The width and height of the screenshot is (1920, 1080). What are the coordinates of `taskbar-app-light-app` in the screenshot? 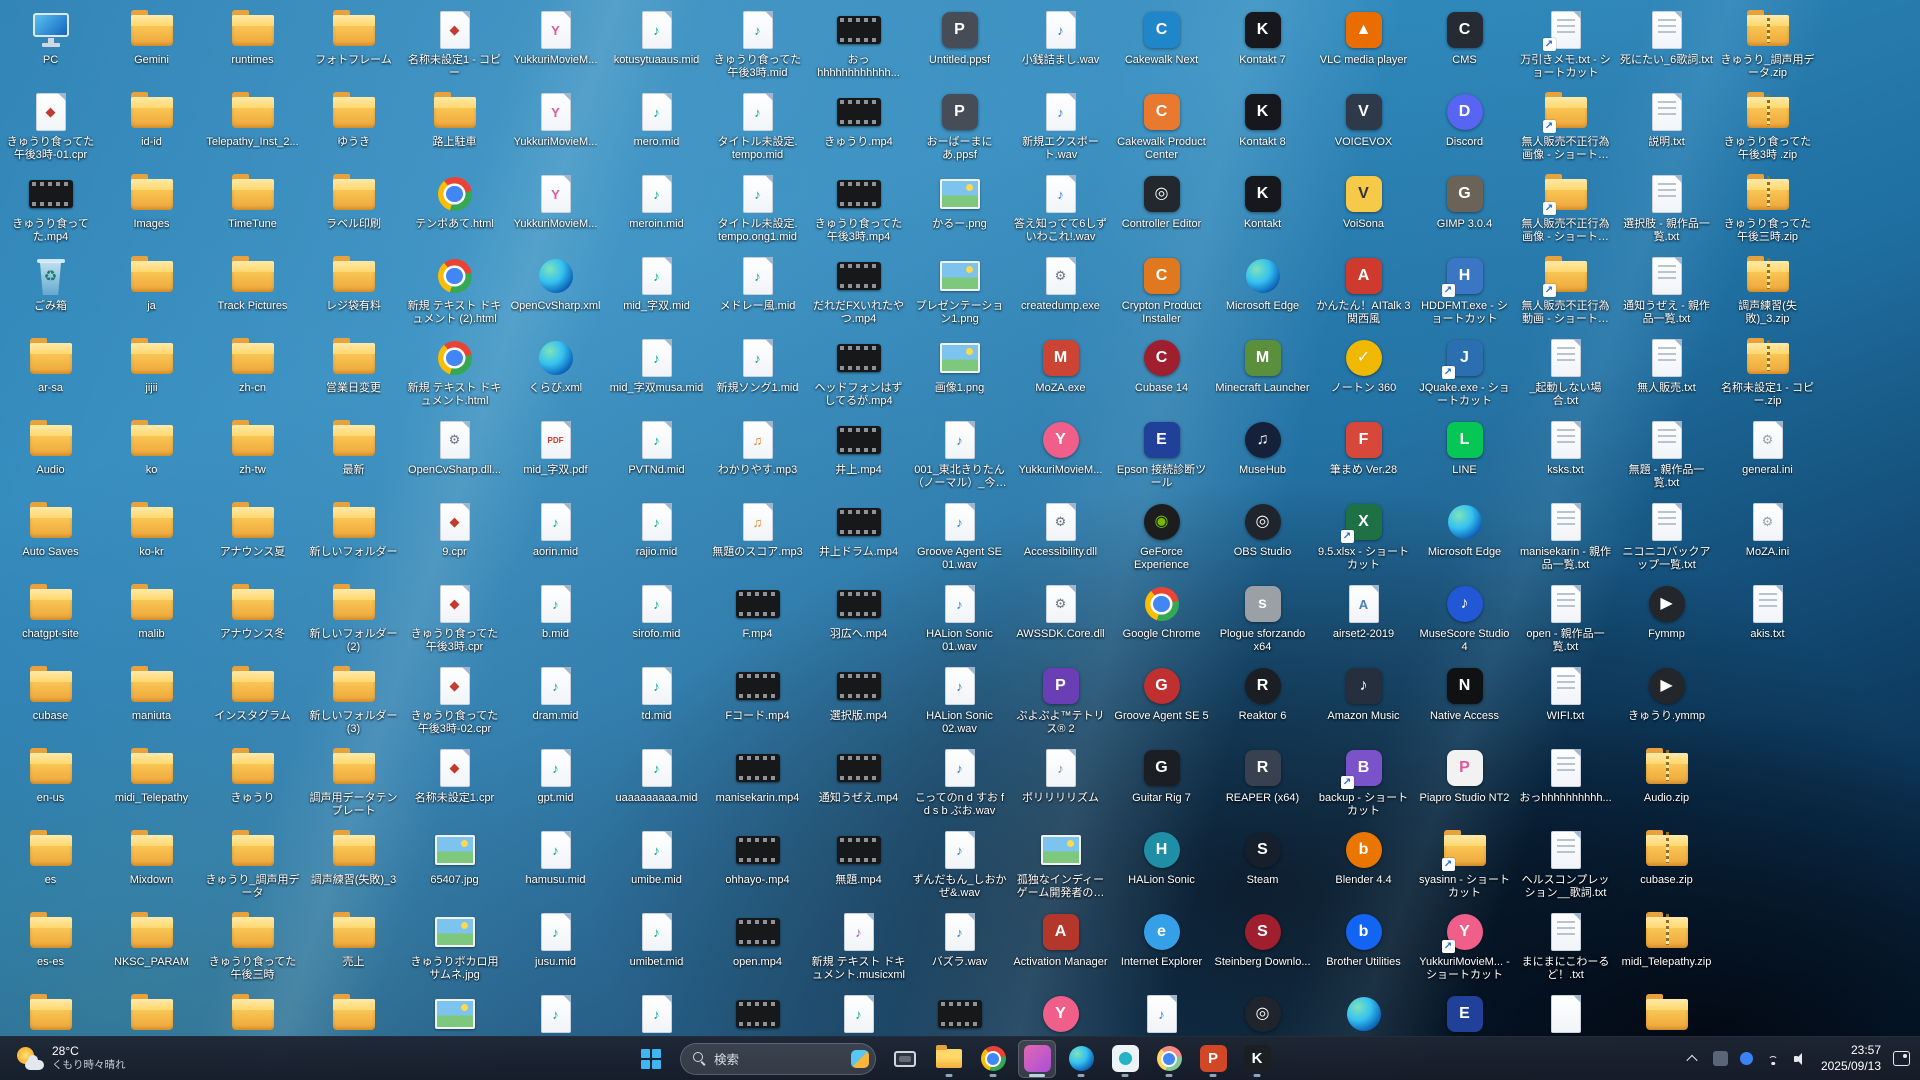 It's located at (1125, 1059).